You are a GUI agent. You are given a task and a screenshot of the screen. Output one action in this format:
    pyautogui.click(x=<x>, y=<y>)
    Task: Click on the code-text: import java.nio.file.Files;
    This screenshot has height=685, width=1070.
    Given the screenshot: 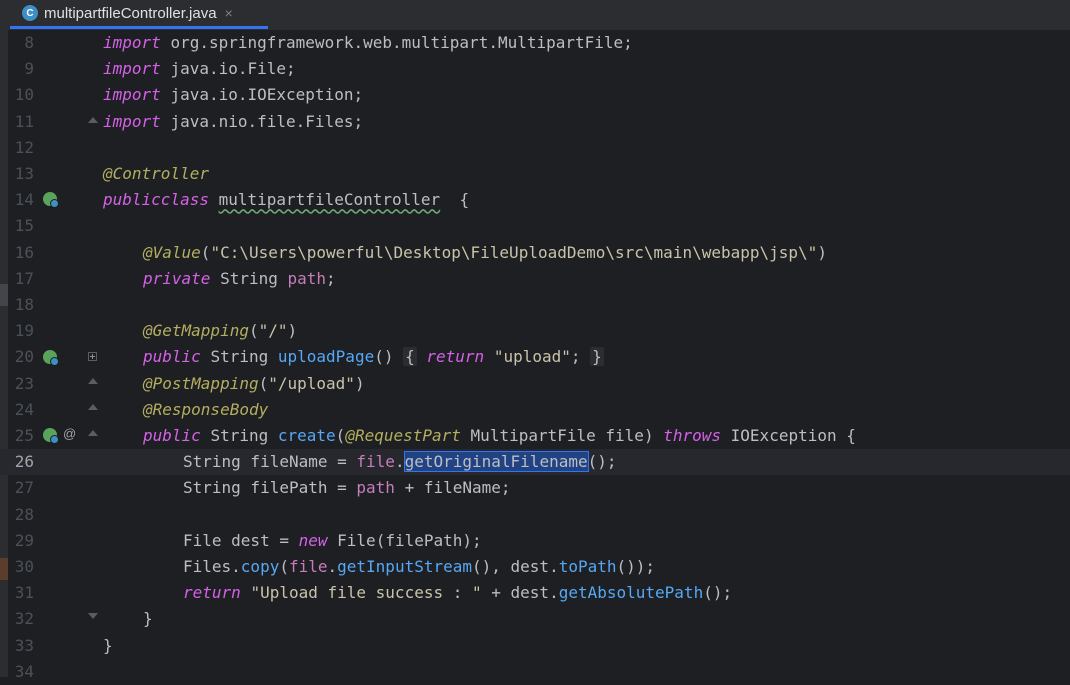 What is the action you would take?
    pyautogui.click(x=233, y=122)
    